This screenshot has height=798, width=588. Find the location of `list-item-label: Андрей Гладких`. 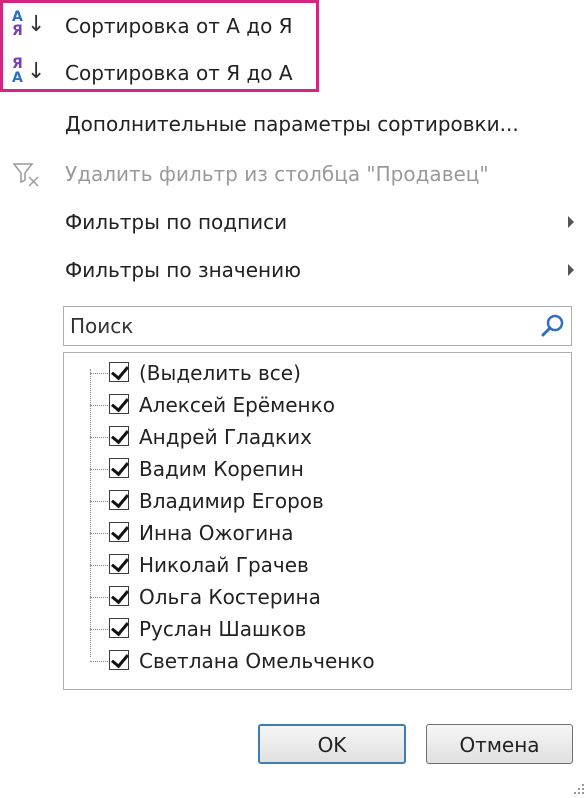

list-item-label: Андрей Гладких is located at coordinates (225, 437).